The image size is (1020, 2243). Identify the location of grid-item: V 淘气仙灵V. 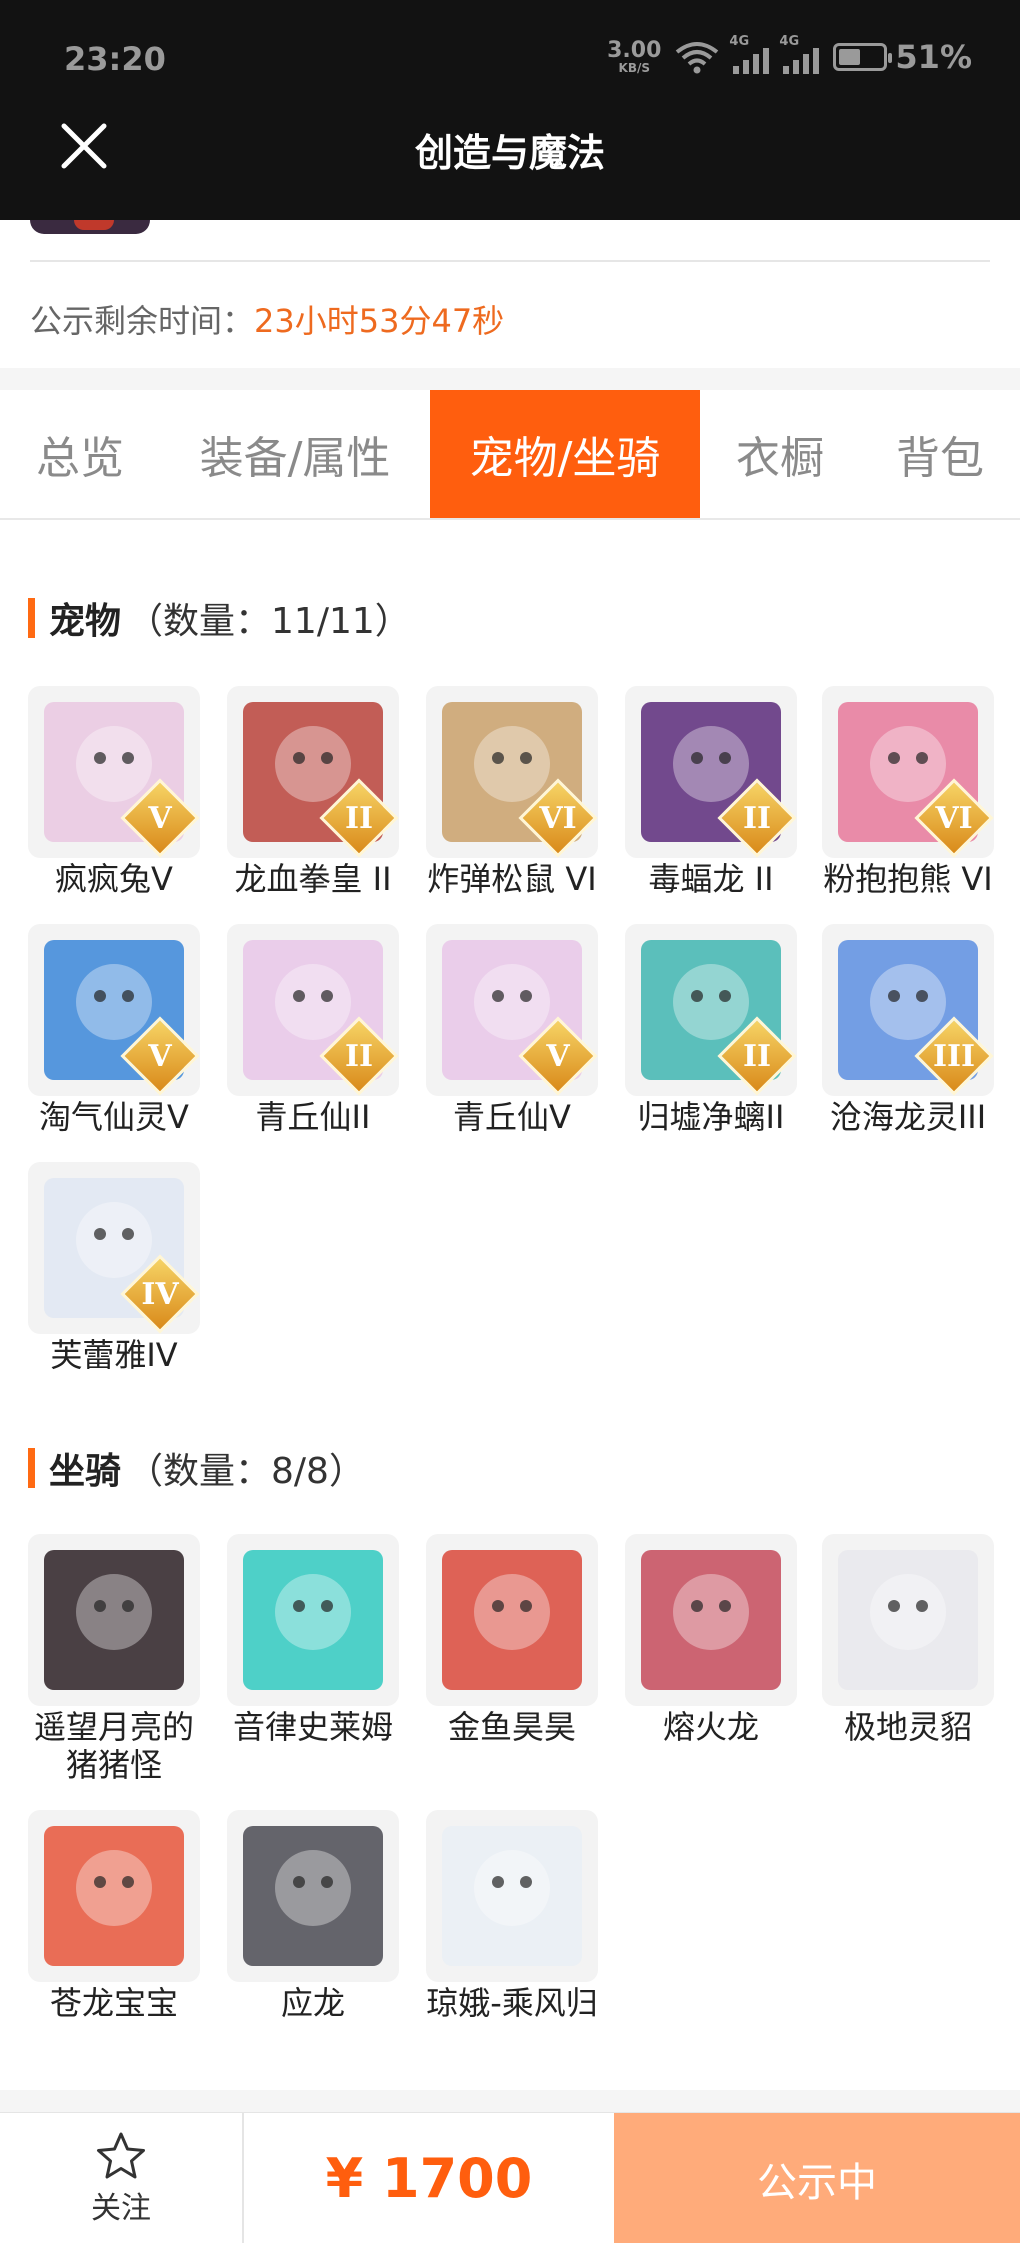
(114, 1030).